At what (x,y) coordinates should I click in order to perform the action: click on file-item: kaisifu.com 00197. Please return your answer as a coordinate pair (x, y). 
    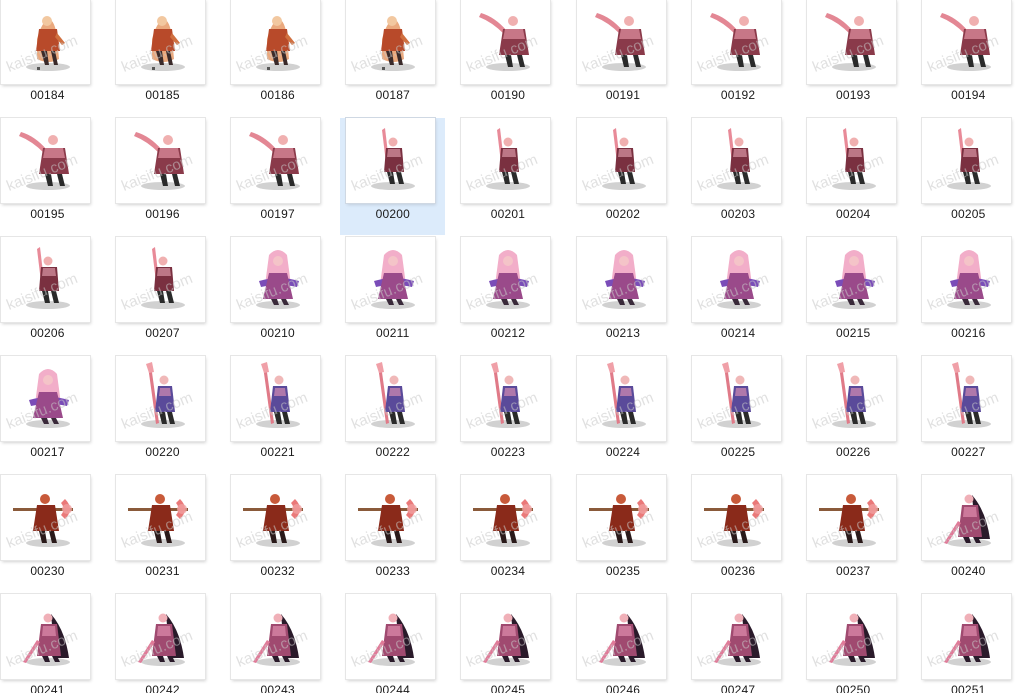
    Looking at the image, I should click on (277, 176).